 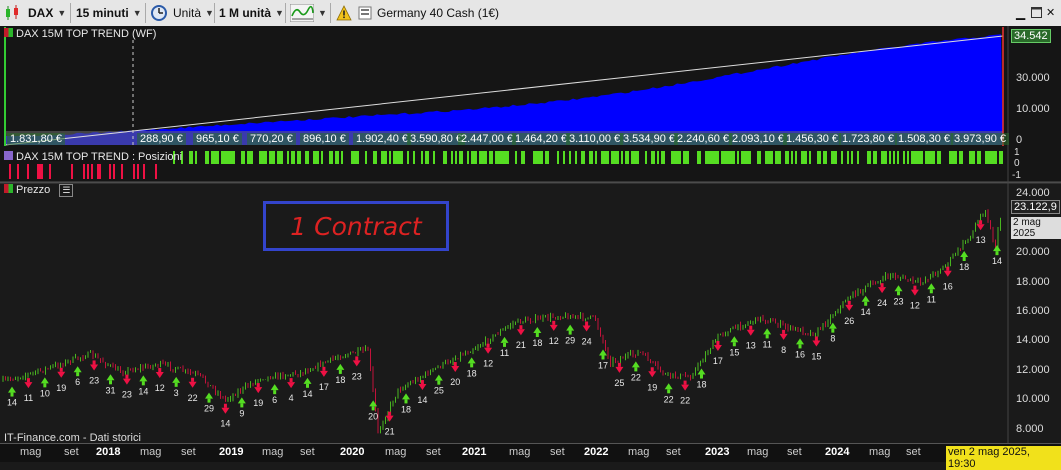 What do you see at coordinates (1033, 282) in the screenshot?
I see `price-y-tick: 18.000` at bounding box center [1033, 282].